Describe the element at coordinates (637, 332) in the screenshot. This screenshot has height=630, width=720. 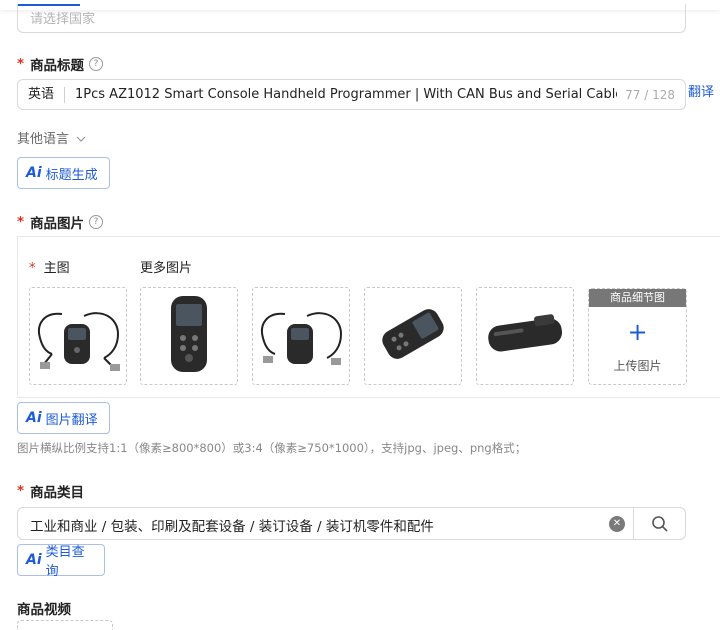
I see `plus-icon: +` at that location.